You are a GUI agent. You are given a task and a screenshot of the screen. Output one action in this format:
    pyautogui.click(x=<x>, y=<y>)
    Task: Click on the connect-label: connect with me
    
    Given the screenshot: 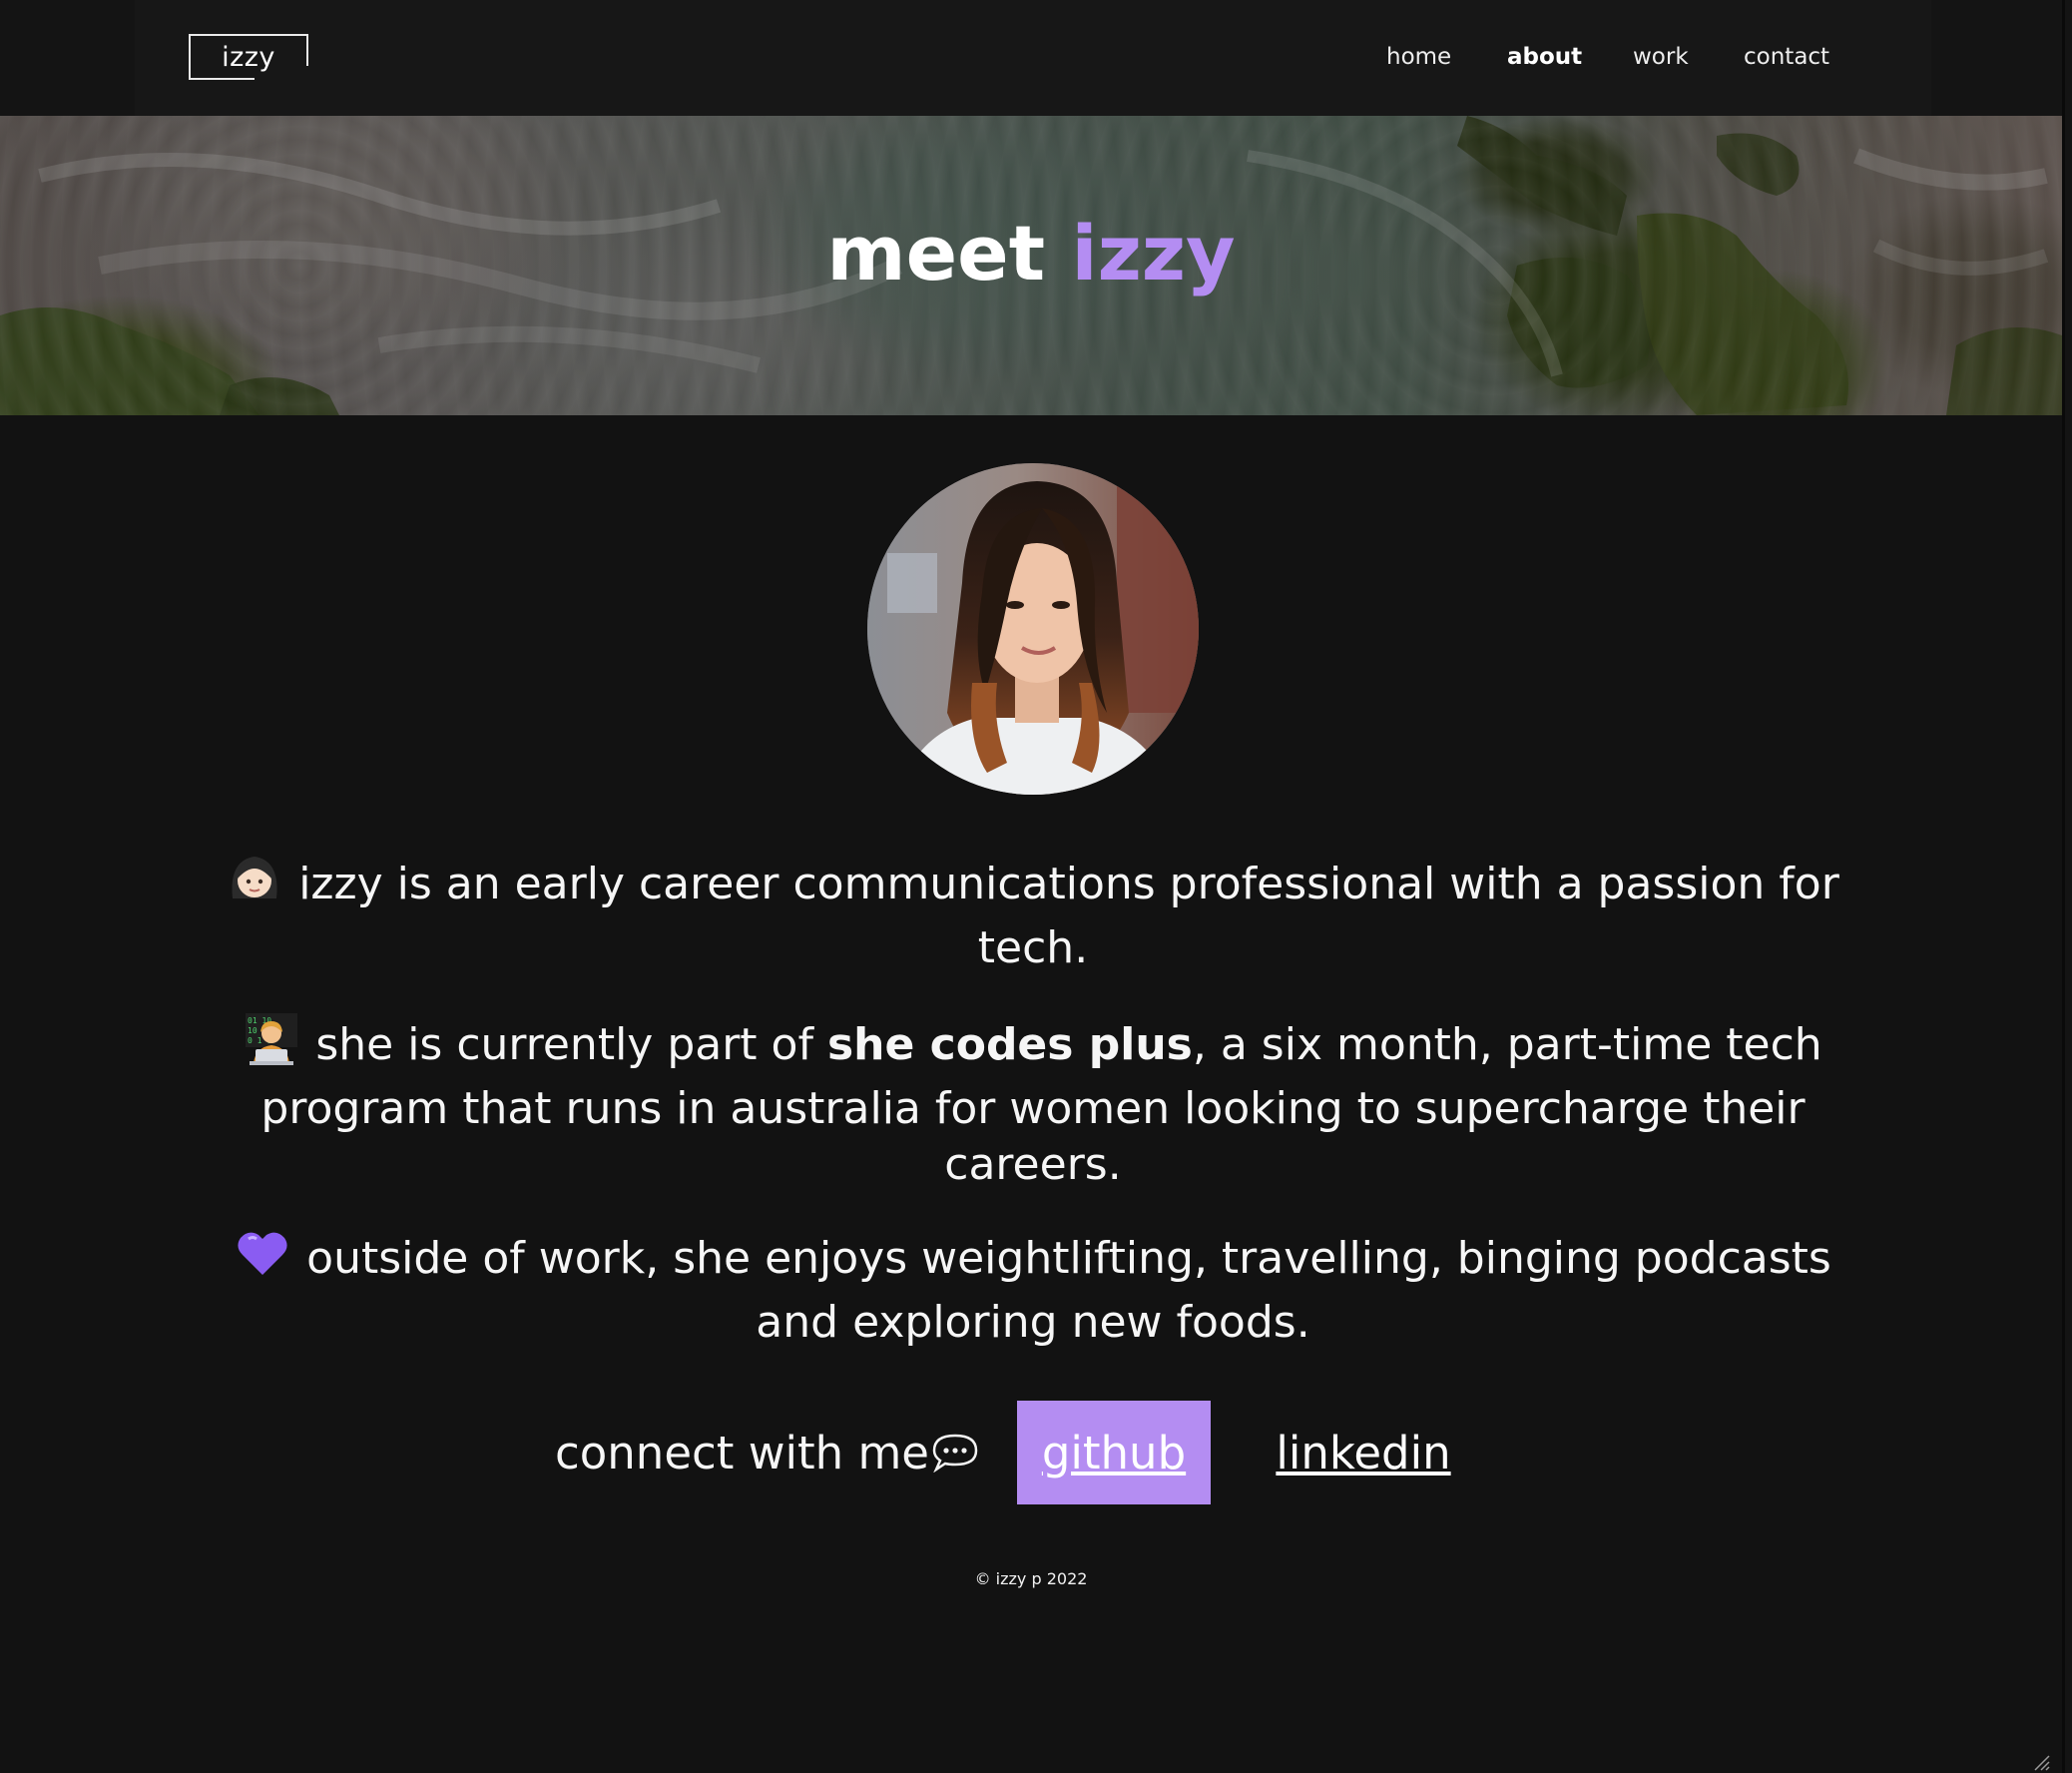 What is the action you would take?
    pyautogui.click(x=742, y=1453)
    